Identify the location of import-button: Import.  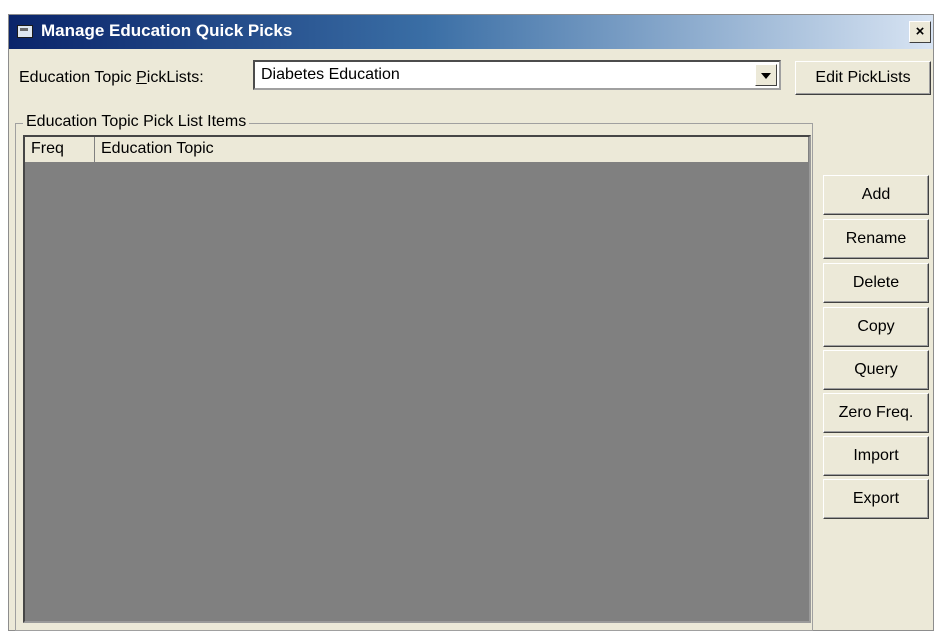
(876, 456).